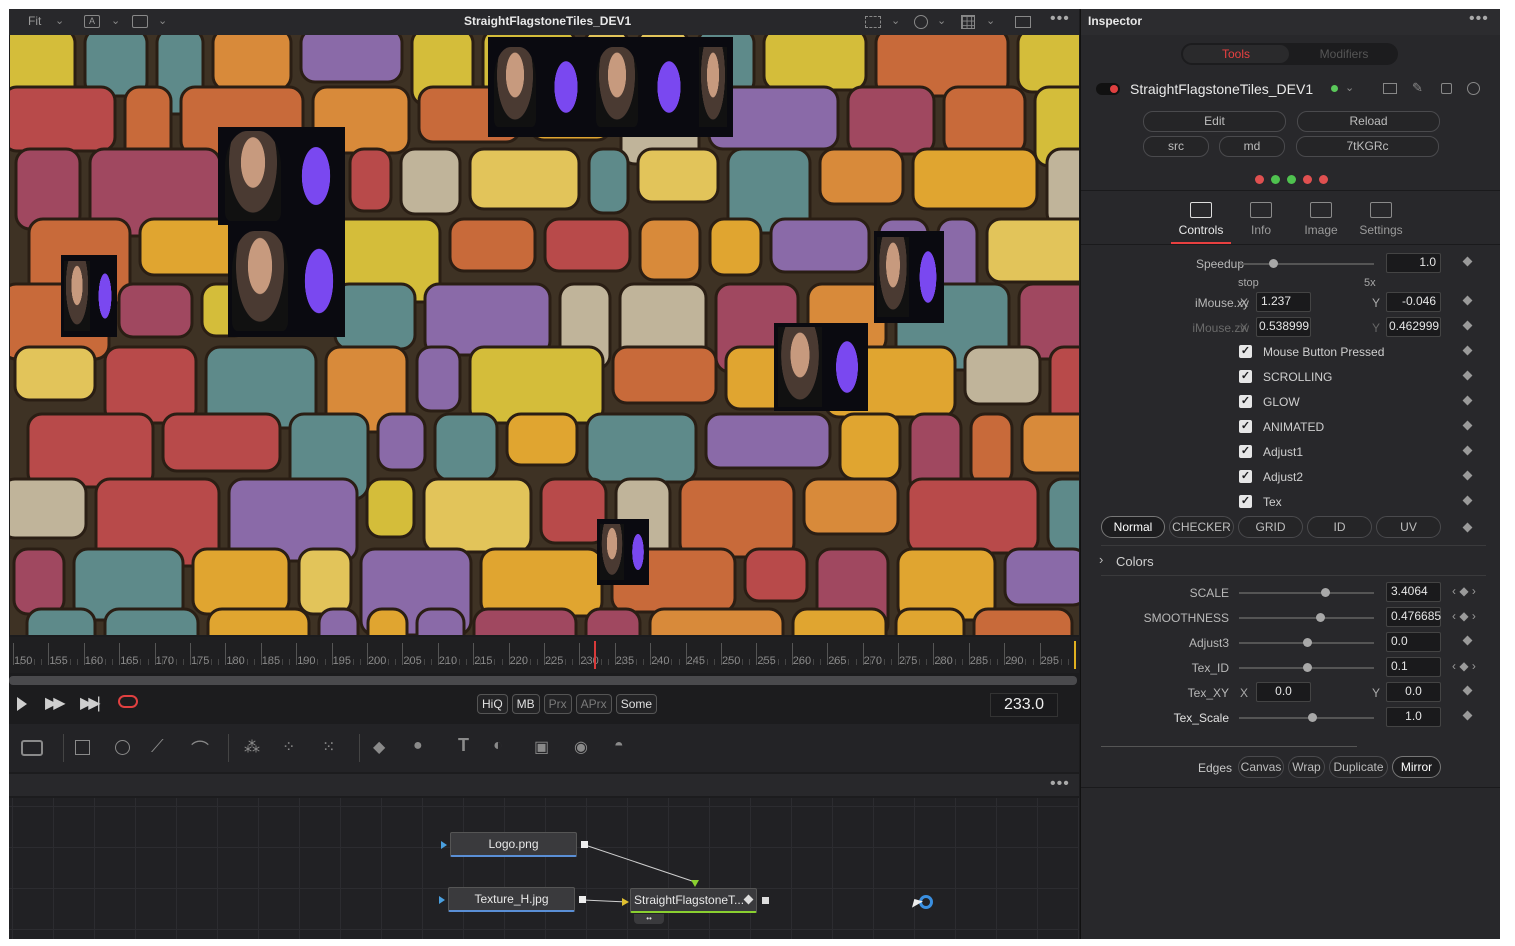 Image resolution: width=1515 pixels, height=946 pixels. Describe the element at coordinates (1283, 302) in the screenshot. I see `imouse-x-field: 1.237` at that location.